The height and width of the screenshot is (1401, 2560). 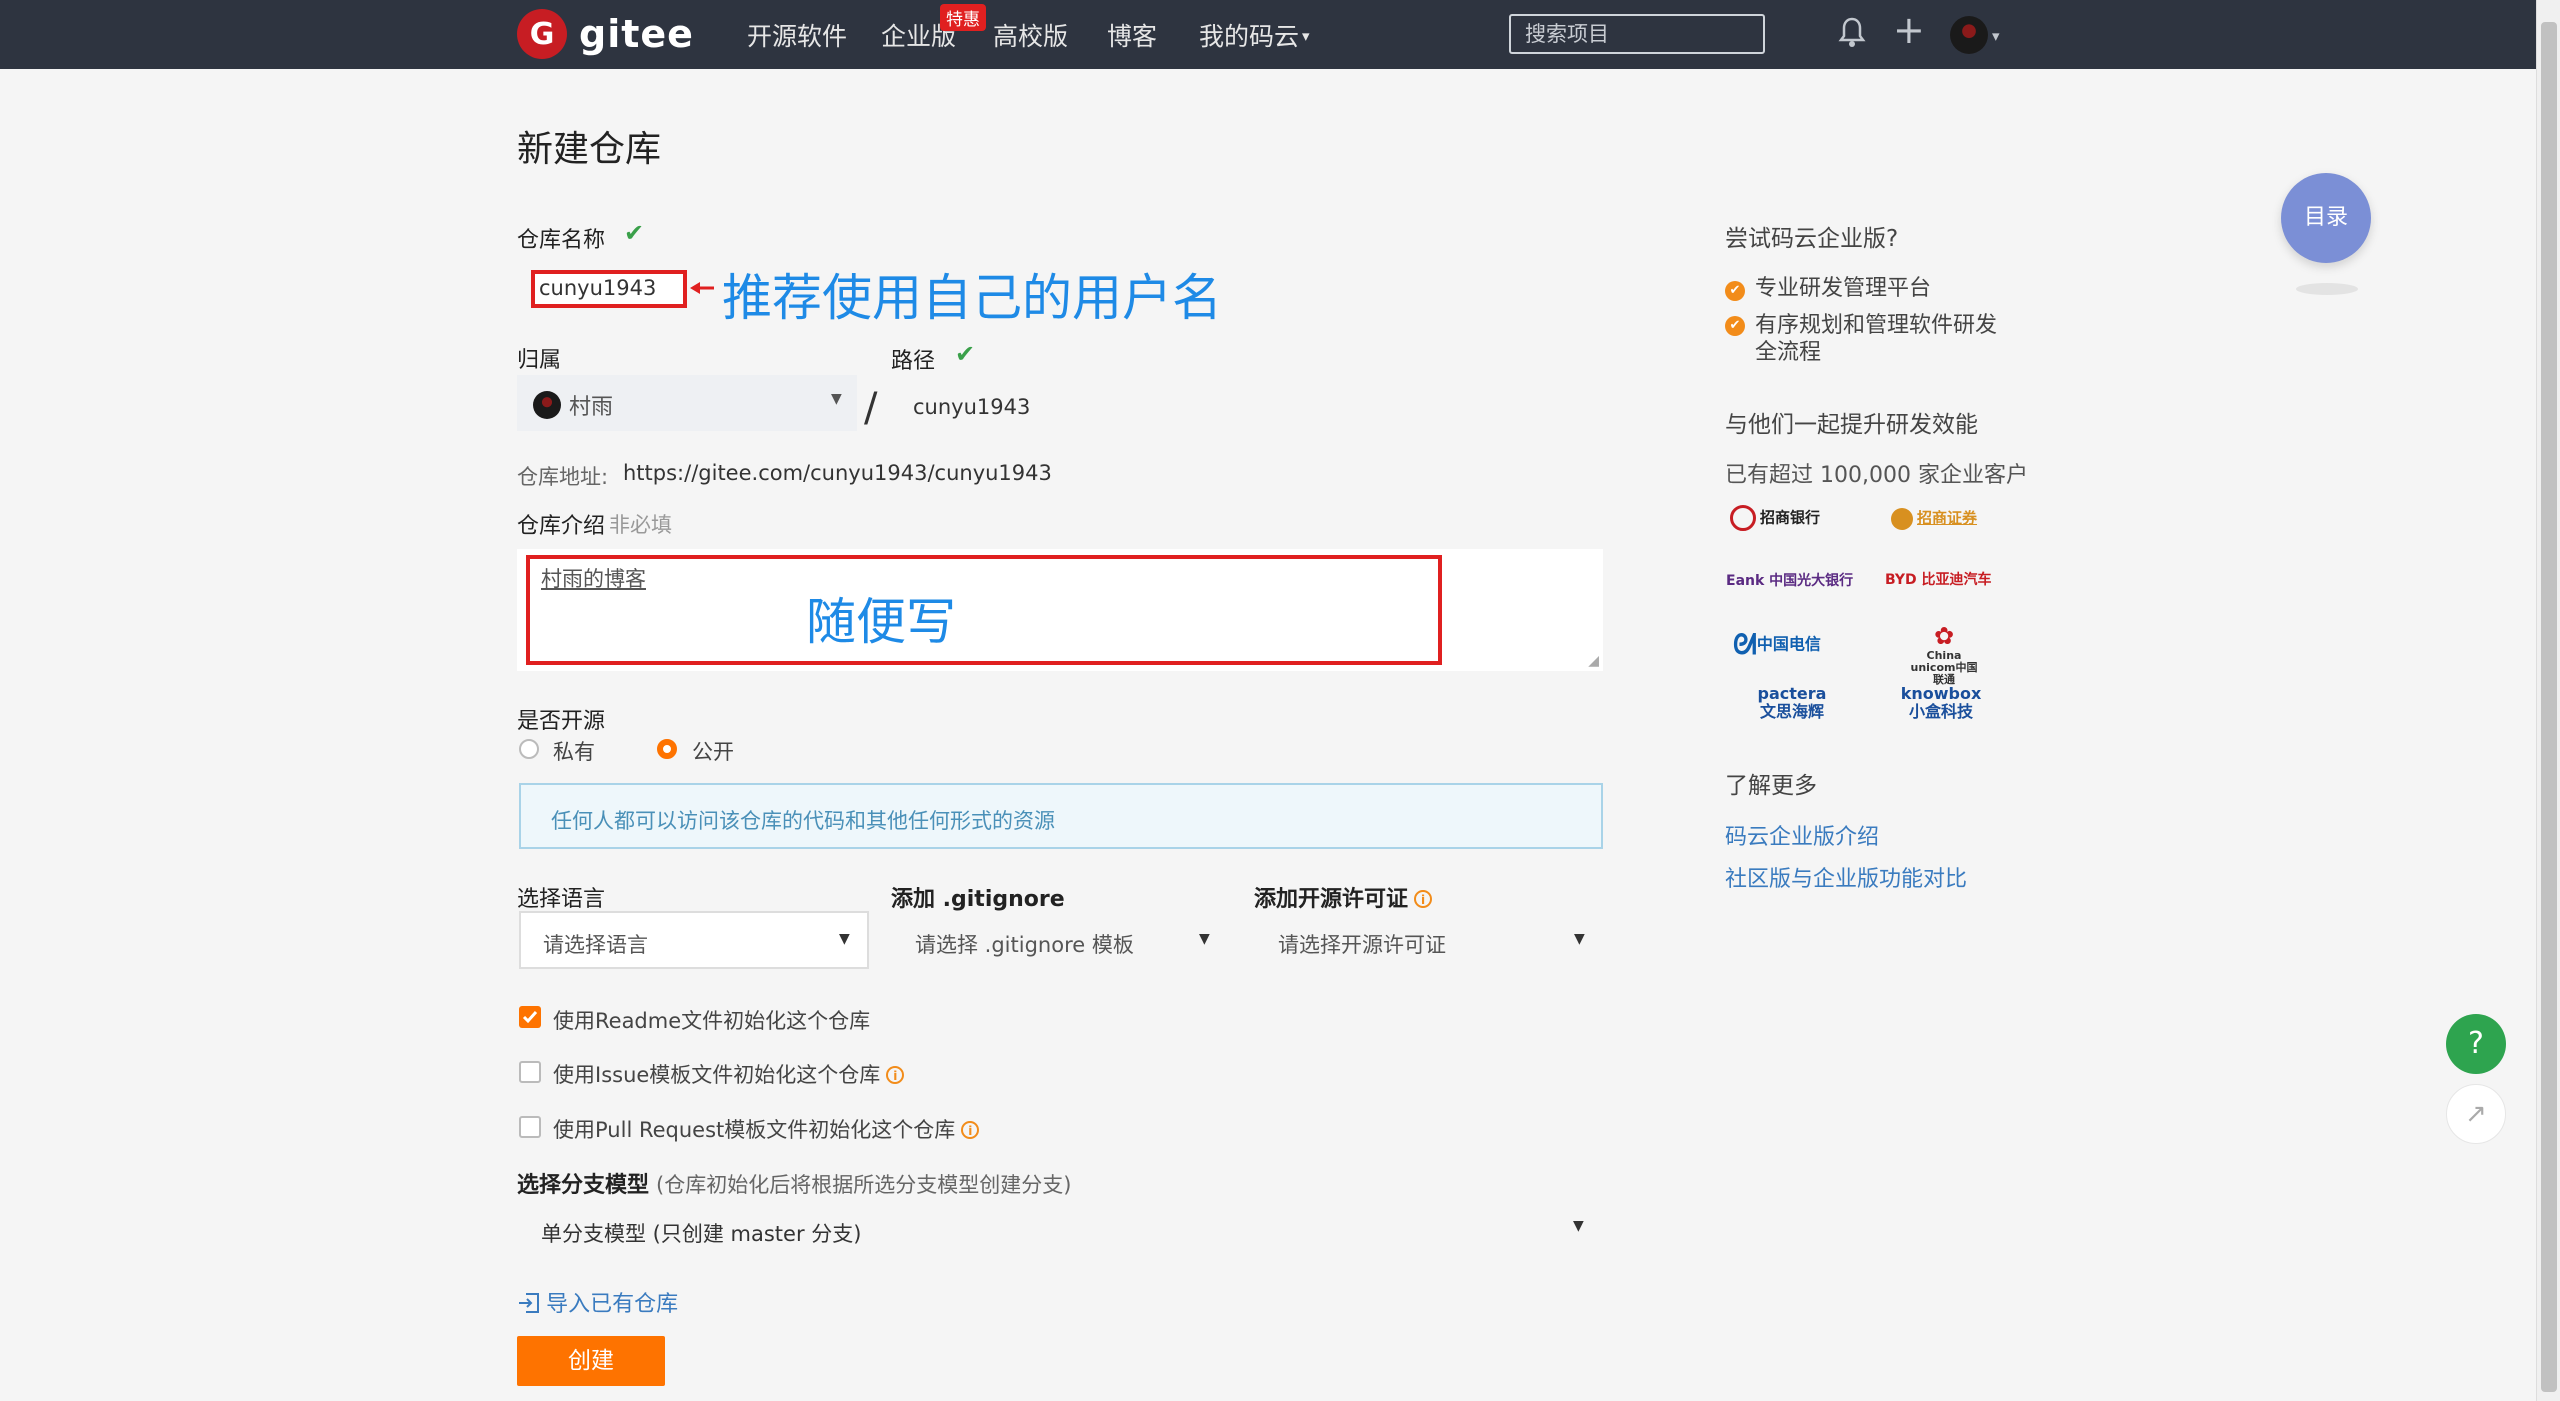 What do you see at coordinates (694, 940) in the screenshot?
I see `language-select: 请选择语言 ▼` at bounding box center [694, 940].